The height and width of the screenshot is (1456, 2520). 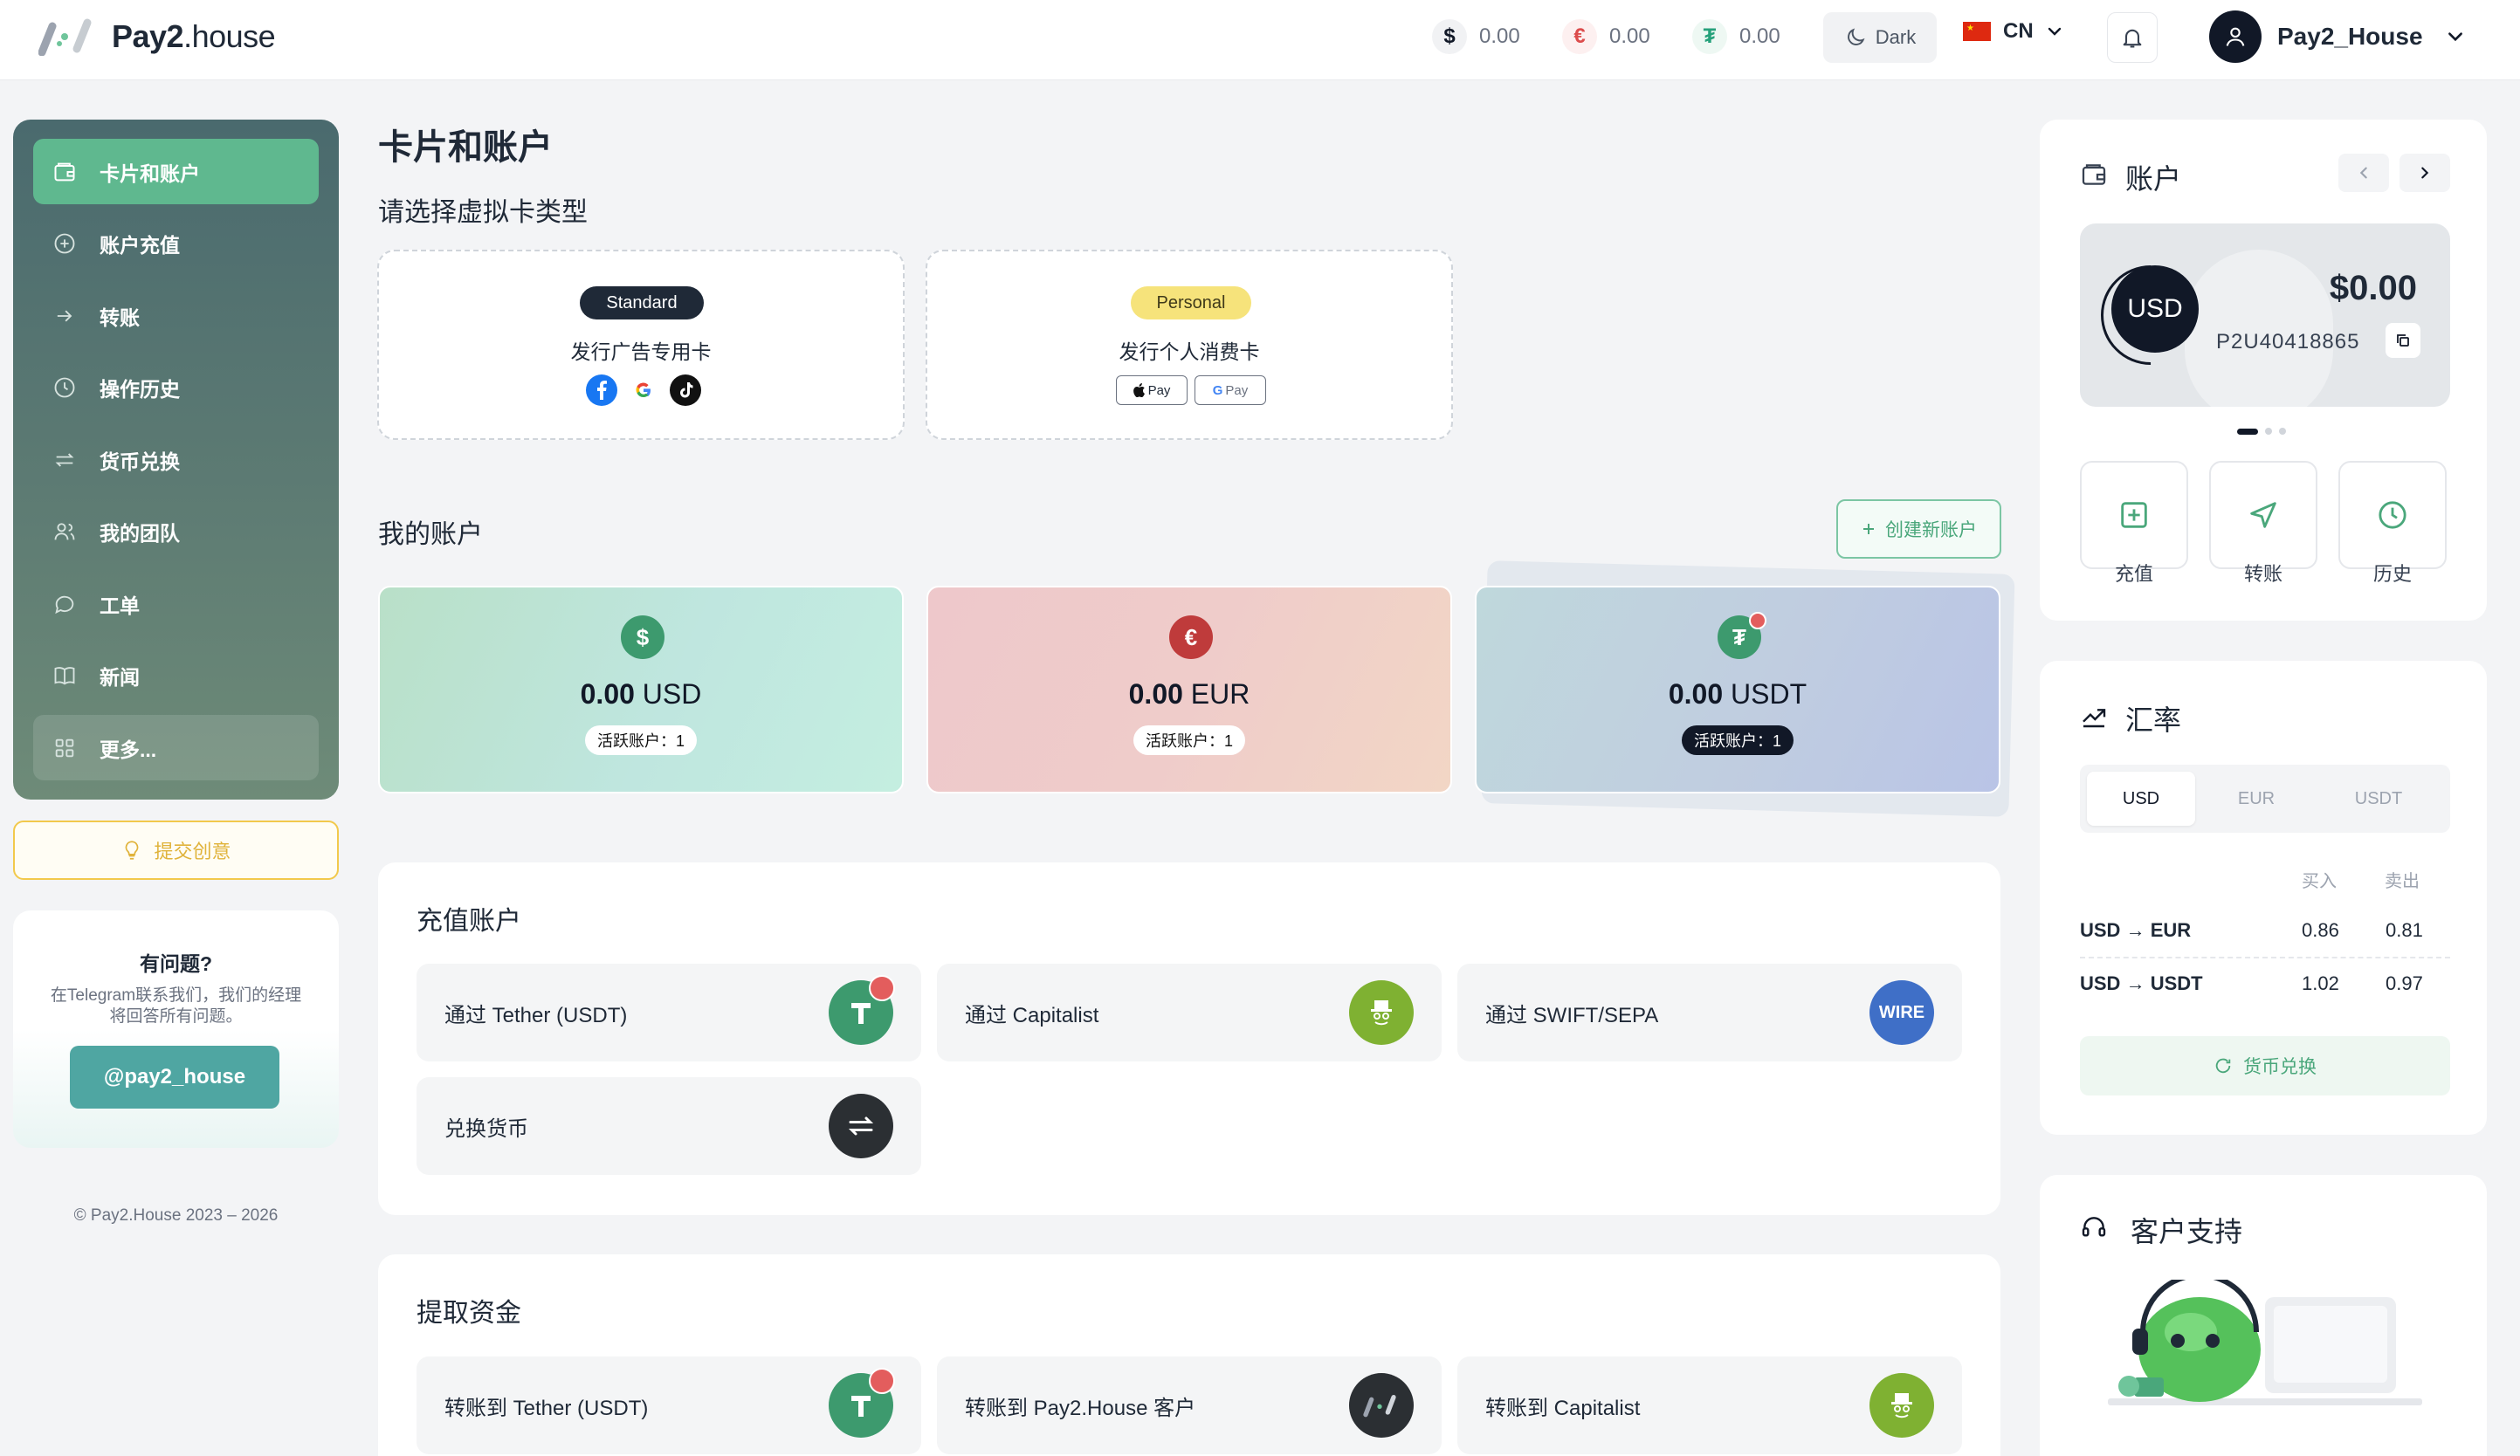 I want to click on card-type-personal: Personal 发行个人消费卡 Pay G Pay, so click(x=1189, y=345).